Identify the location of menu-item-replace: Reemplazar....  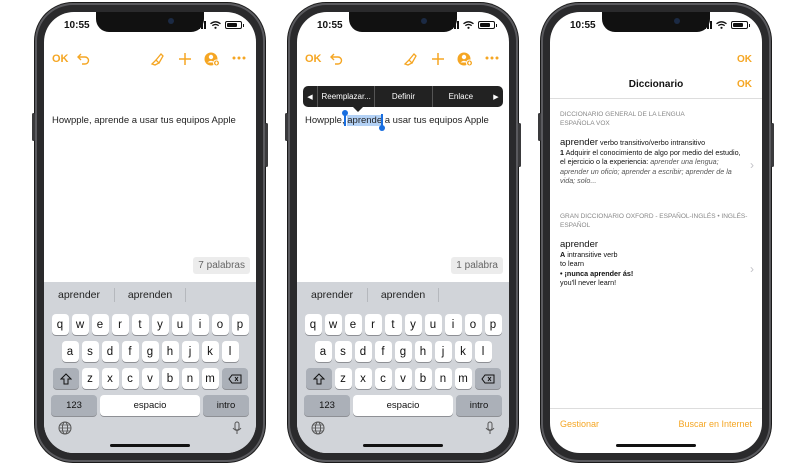
(345, 96).